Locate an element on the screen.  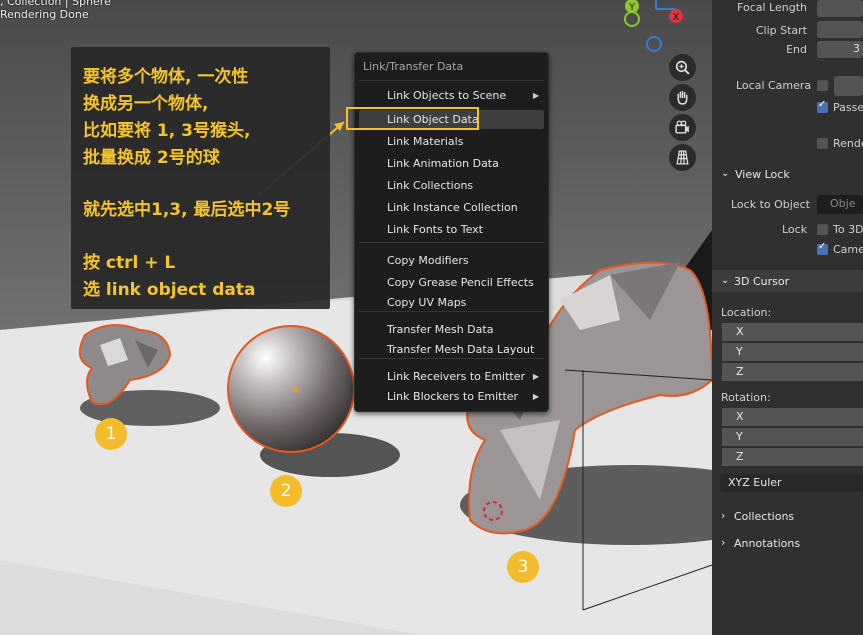
rotation-x-field: X is located at coordinates (792, 417).